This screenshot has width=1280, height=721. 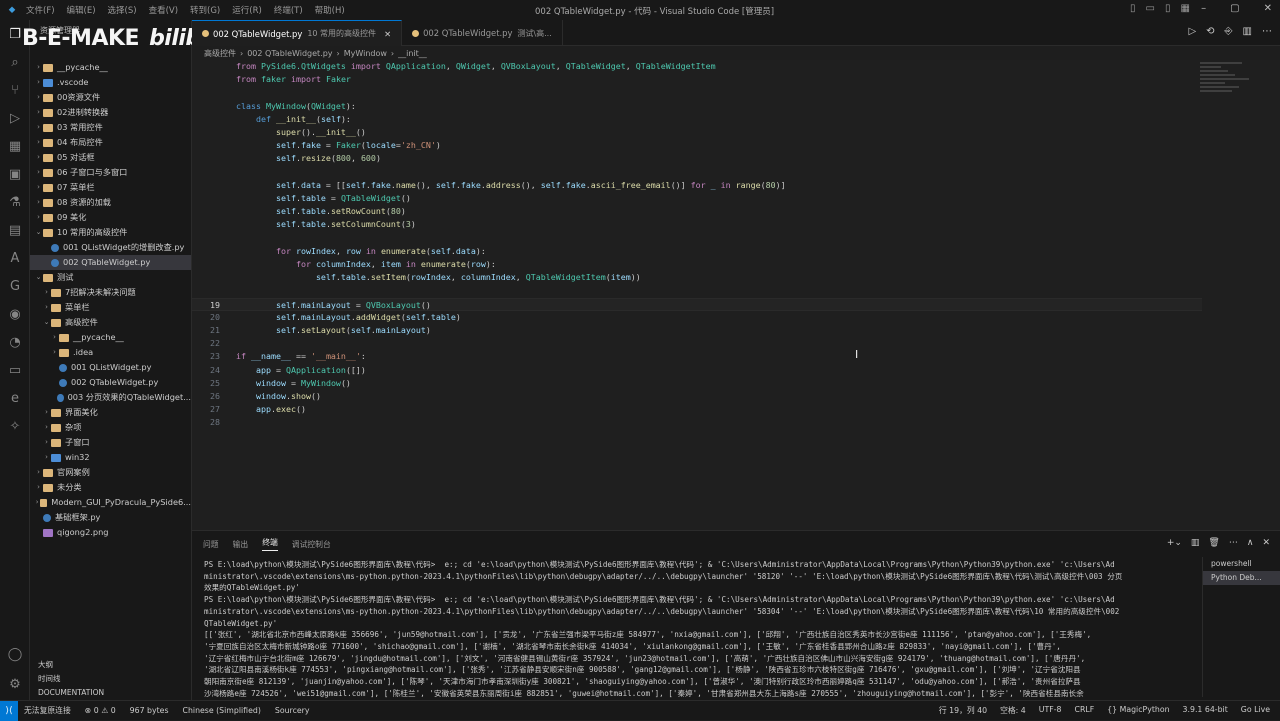 I want to click on docker-icon: ▤, so click(x=15, y=230).